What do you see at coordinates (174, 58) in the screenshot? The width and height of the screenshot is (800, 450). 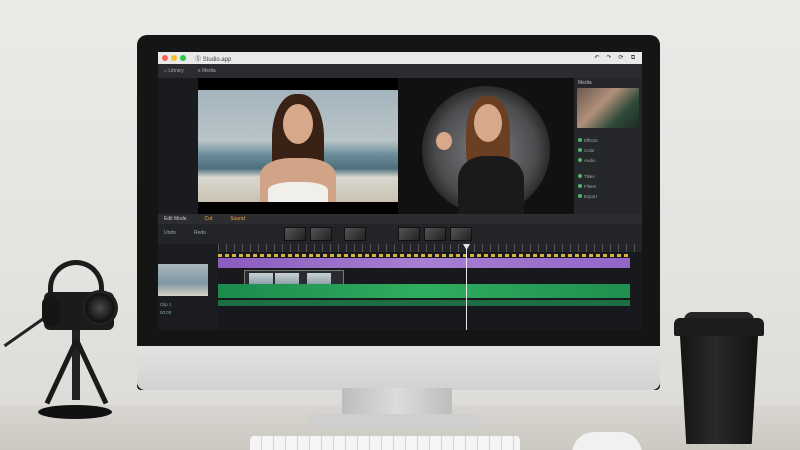 I see `minimize-window-button` at bounding box center [174, 58].